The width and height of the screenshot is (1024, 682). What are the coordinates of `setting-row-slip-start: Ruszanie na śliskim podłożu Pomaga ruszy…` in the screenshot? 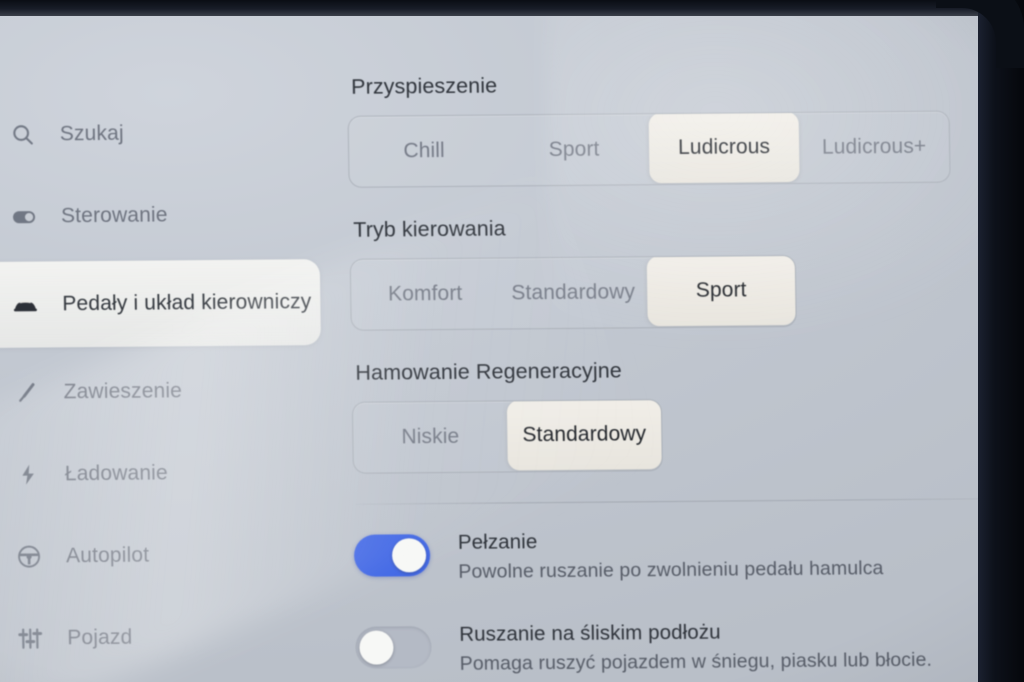 It's located at (675, 647).